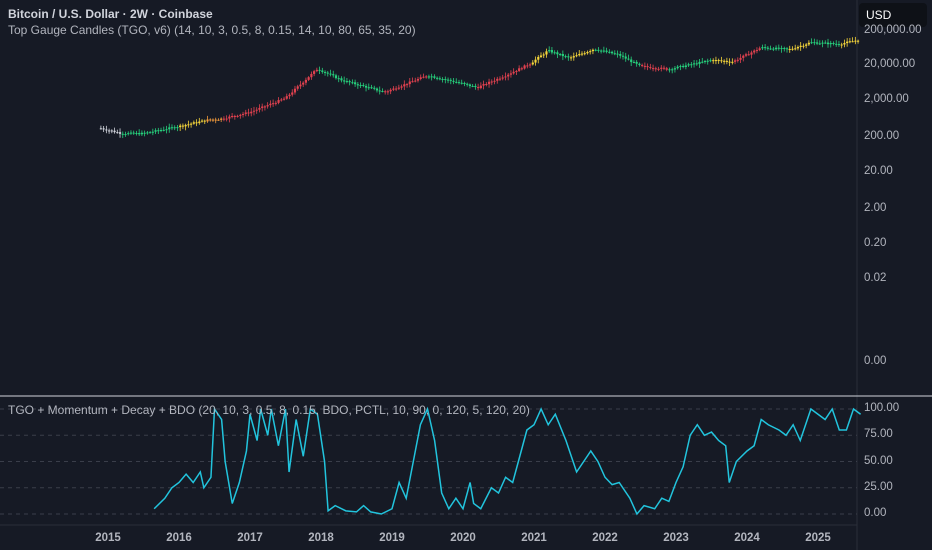 The image size is (932, 550). I want to click on time-axis-label: 2018, so click(321, 538).